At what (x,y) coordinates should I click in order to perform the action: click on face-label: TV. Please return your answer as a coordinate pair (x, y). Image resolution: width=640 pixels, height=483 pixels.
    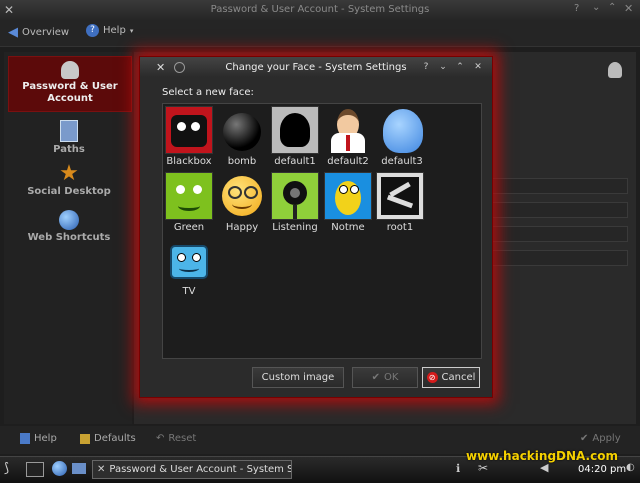
    Looking at the image, I should click on (189, 291).